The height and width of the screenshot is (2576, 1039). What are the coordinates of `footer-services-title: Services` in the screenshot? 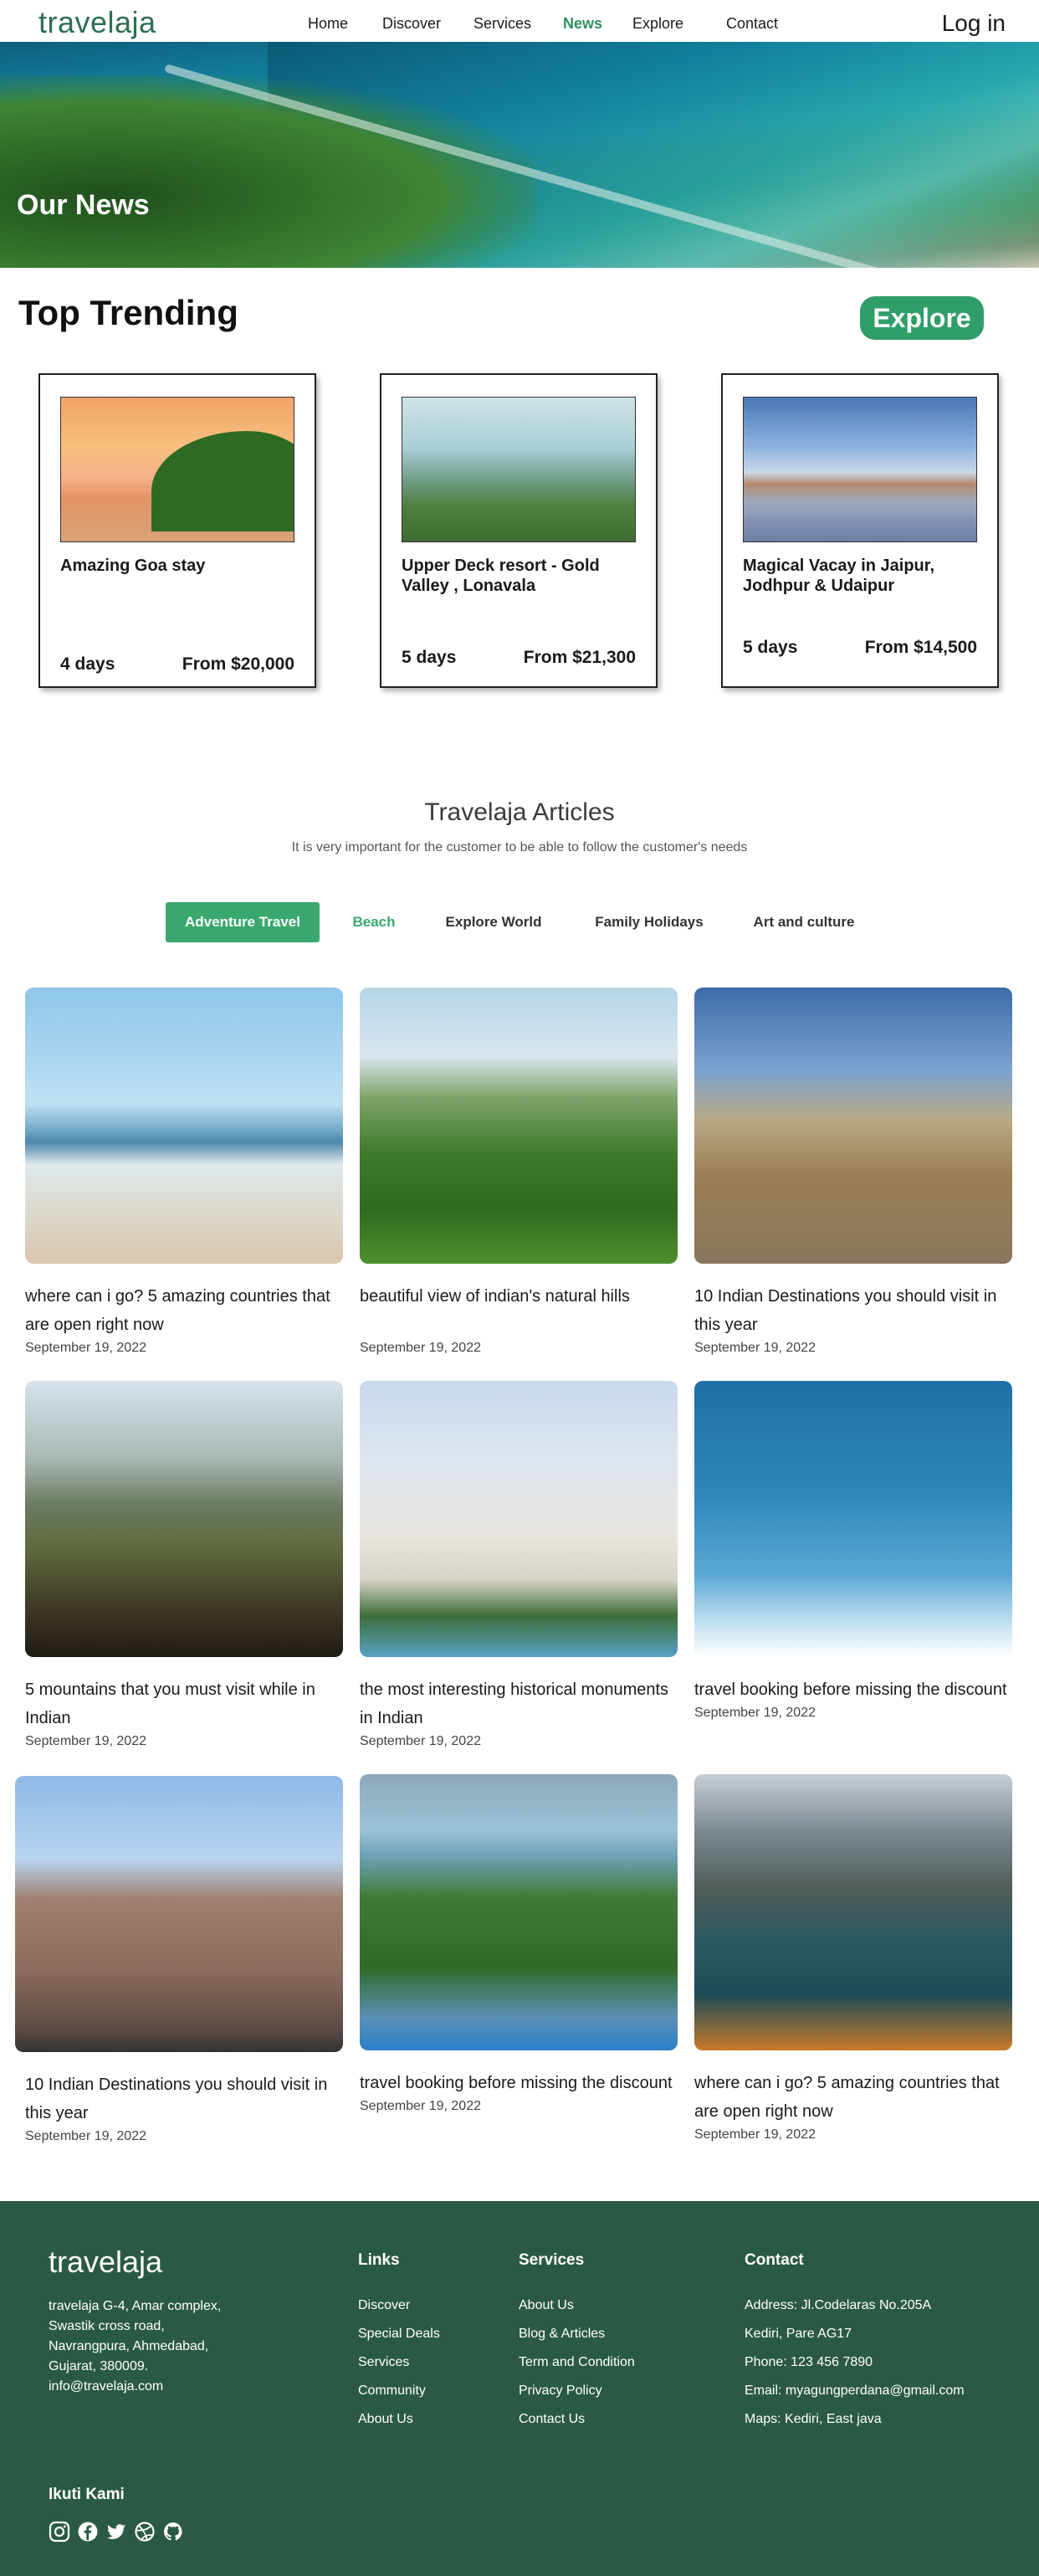 It's located at (552, 2260).